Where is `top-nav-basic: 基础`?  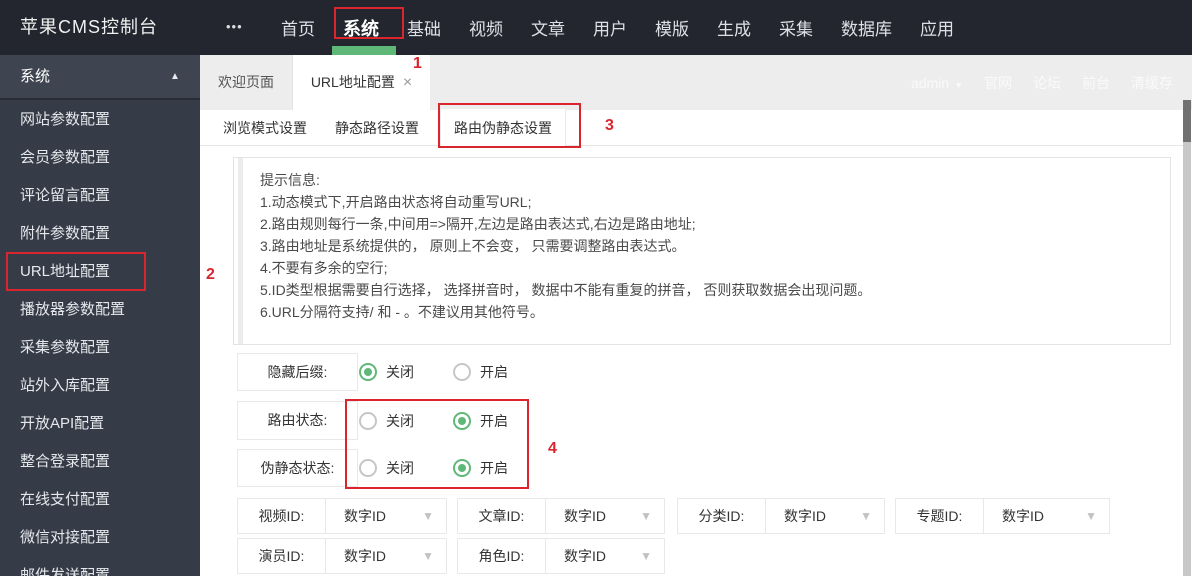 top-nav-basic: 基础 is located at coordinates (424, 27).